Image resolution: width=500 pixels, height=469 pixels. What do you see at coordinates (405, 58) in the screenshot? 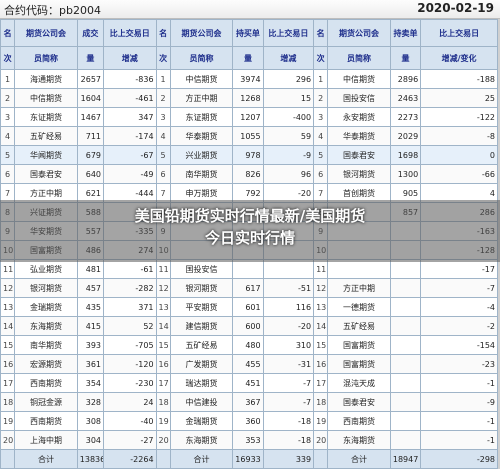
I see `header-sell-volume-sub: 量` at bounding box center [405, 58].